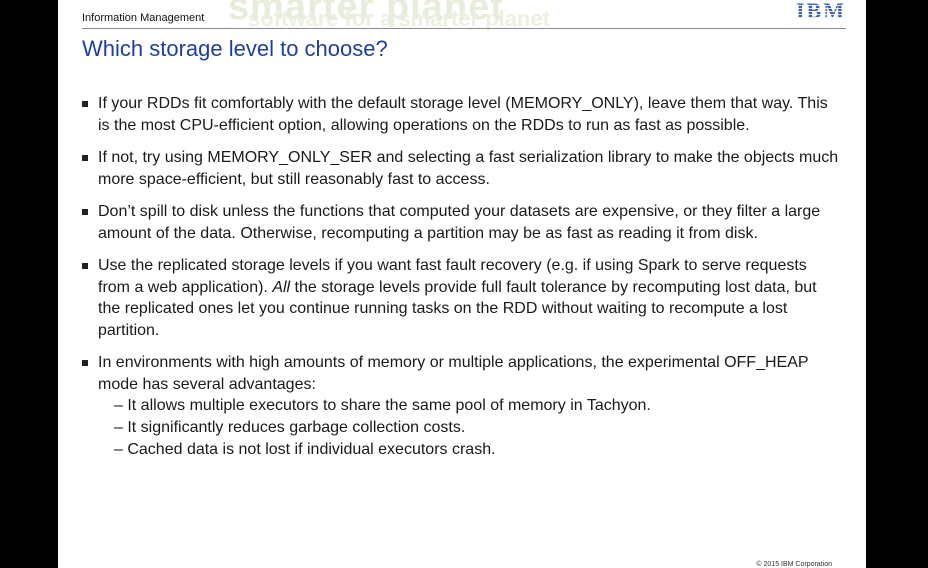 This screenshot has height=568, width=928. What do you see at coordinates (464, 28) in the screenshot?
I see `header-divider` at bounding box center [464, 28].